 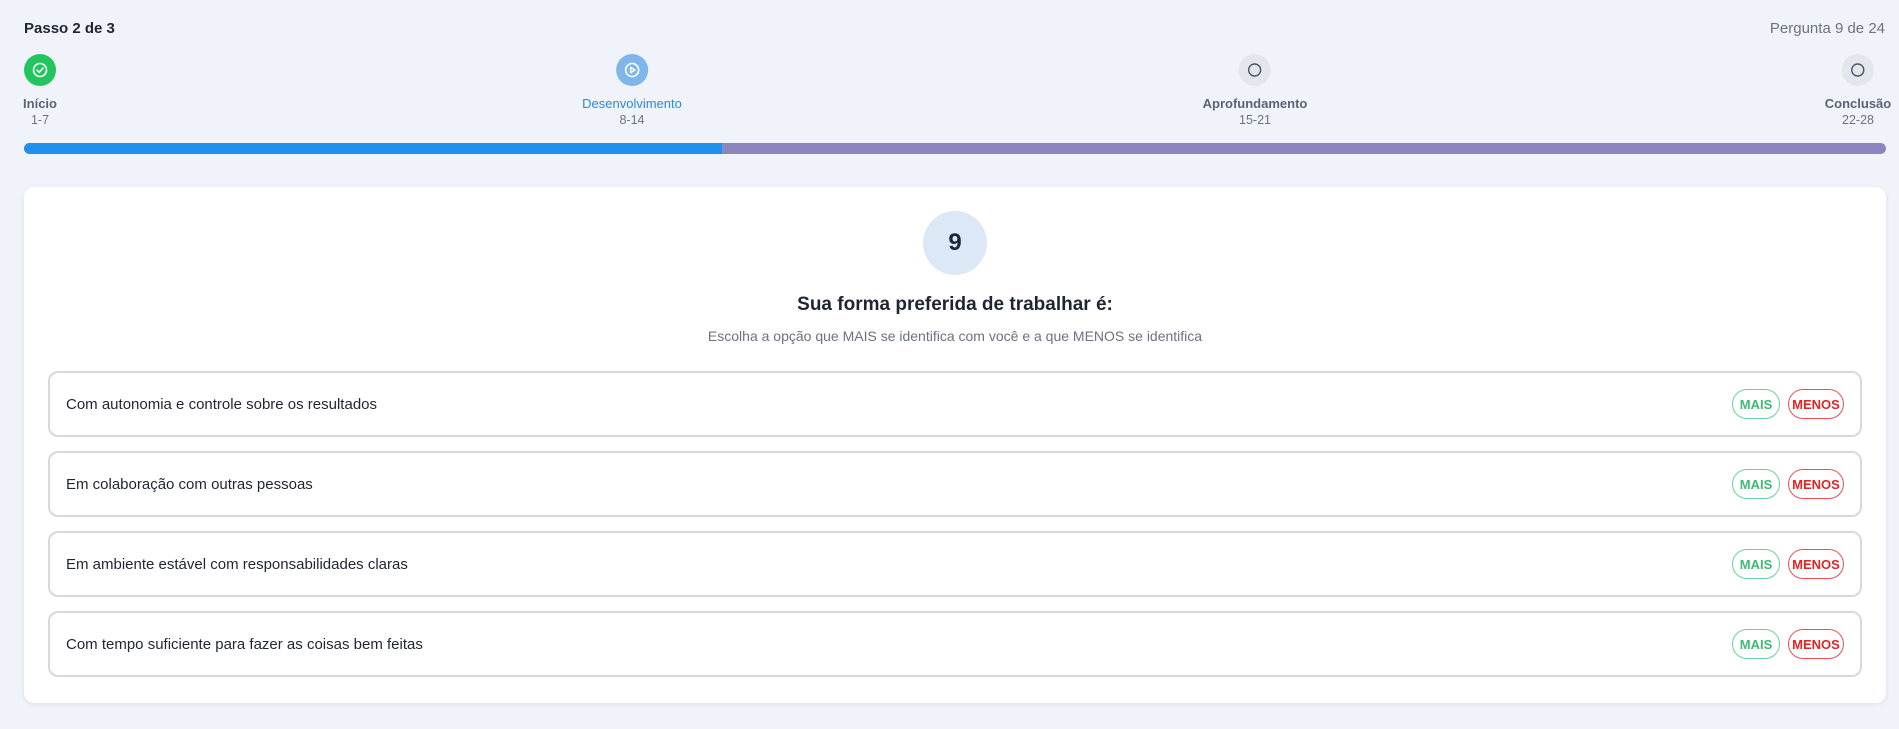 What do you see at coordinates (954, 28) in the screenshot?
I see `header: Passo 2 de 3 Pergunta 9 de 24` at bounding box center [954, 28].